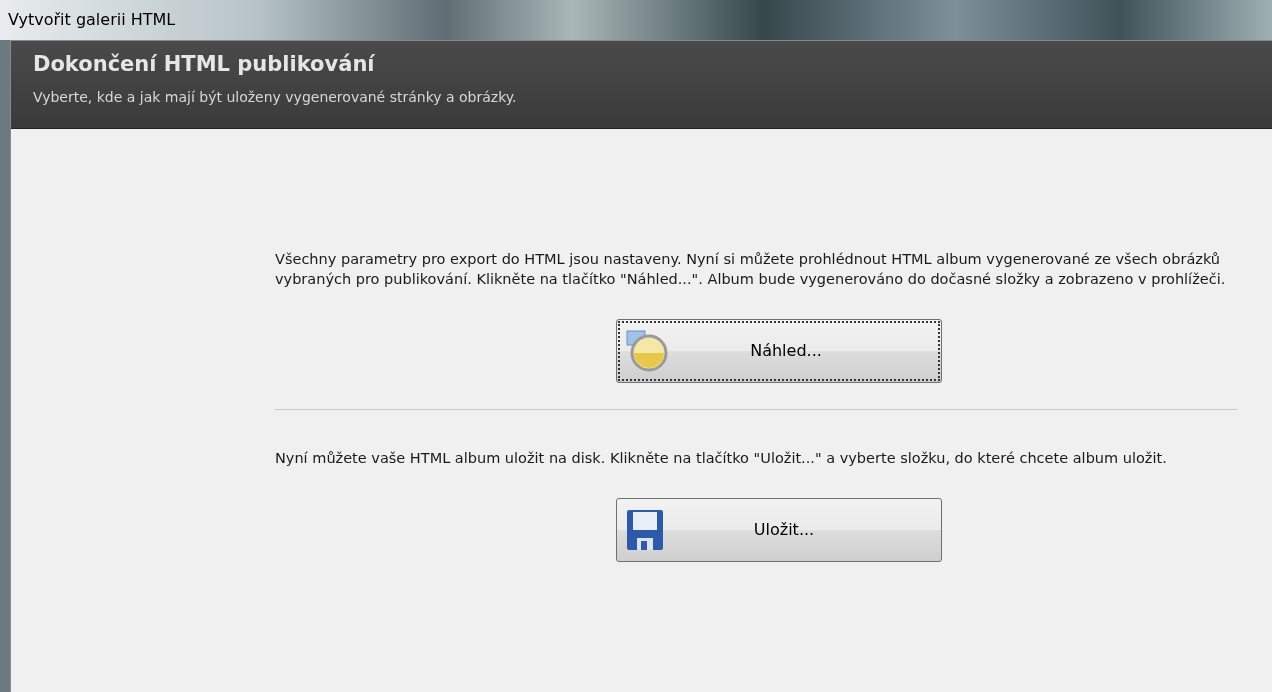  What do you see at coordinates (204, 64) in the screenshot?
I see `header-title: Dokončení HTML publikování` at bounding box center [204, 64].